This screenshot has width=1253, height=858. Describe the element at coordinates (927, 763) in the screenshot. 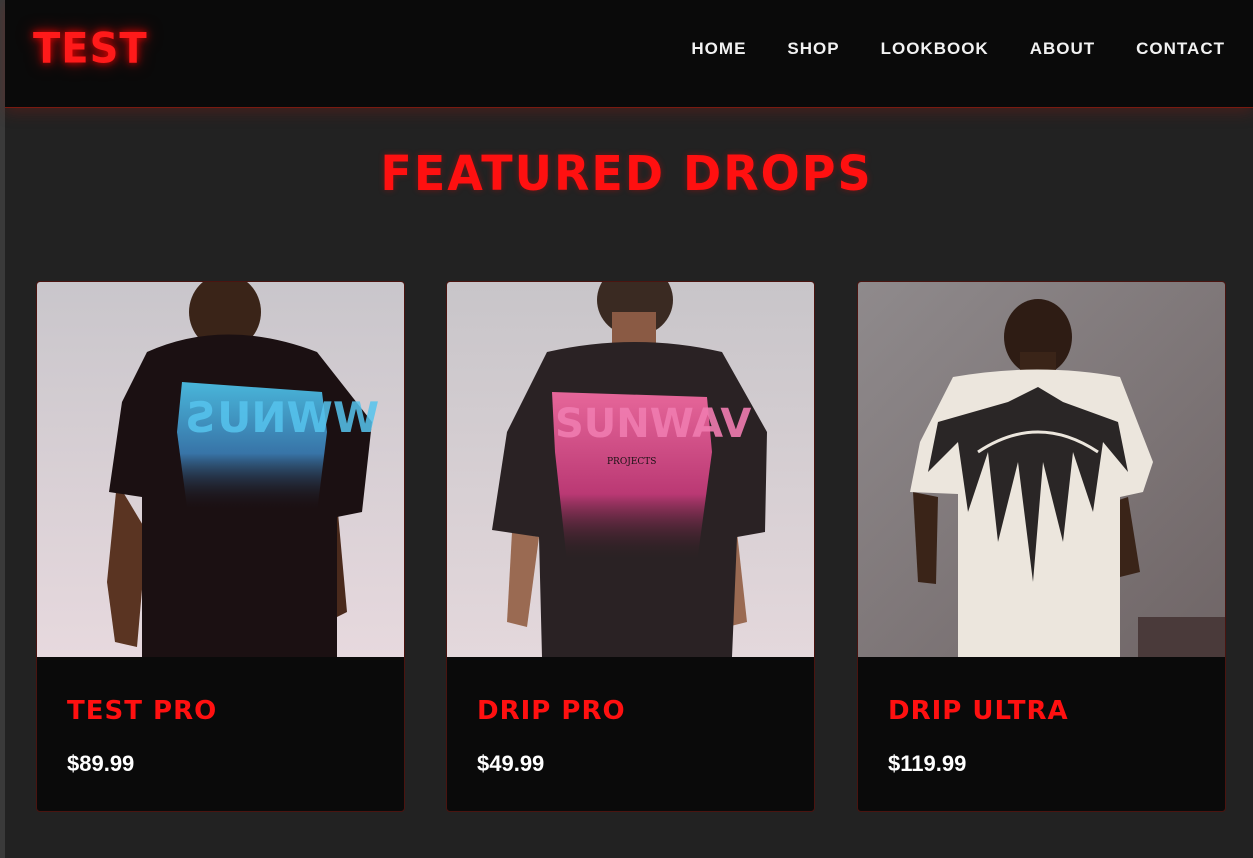

I see `product-price: $119.99` at that location.